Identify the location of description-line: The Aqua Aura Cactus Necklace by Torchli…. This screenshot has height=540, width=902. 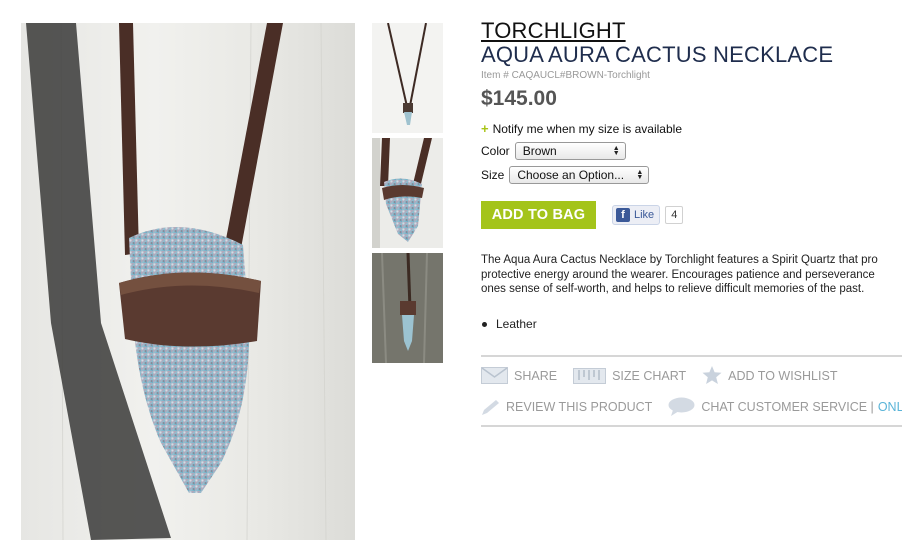
(679, 260).